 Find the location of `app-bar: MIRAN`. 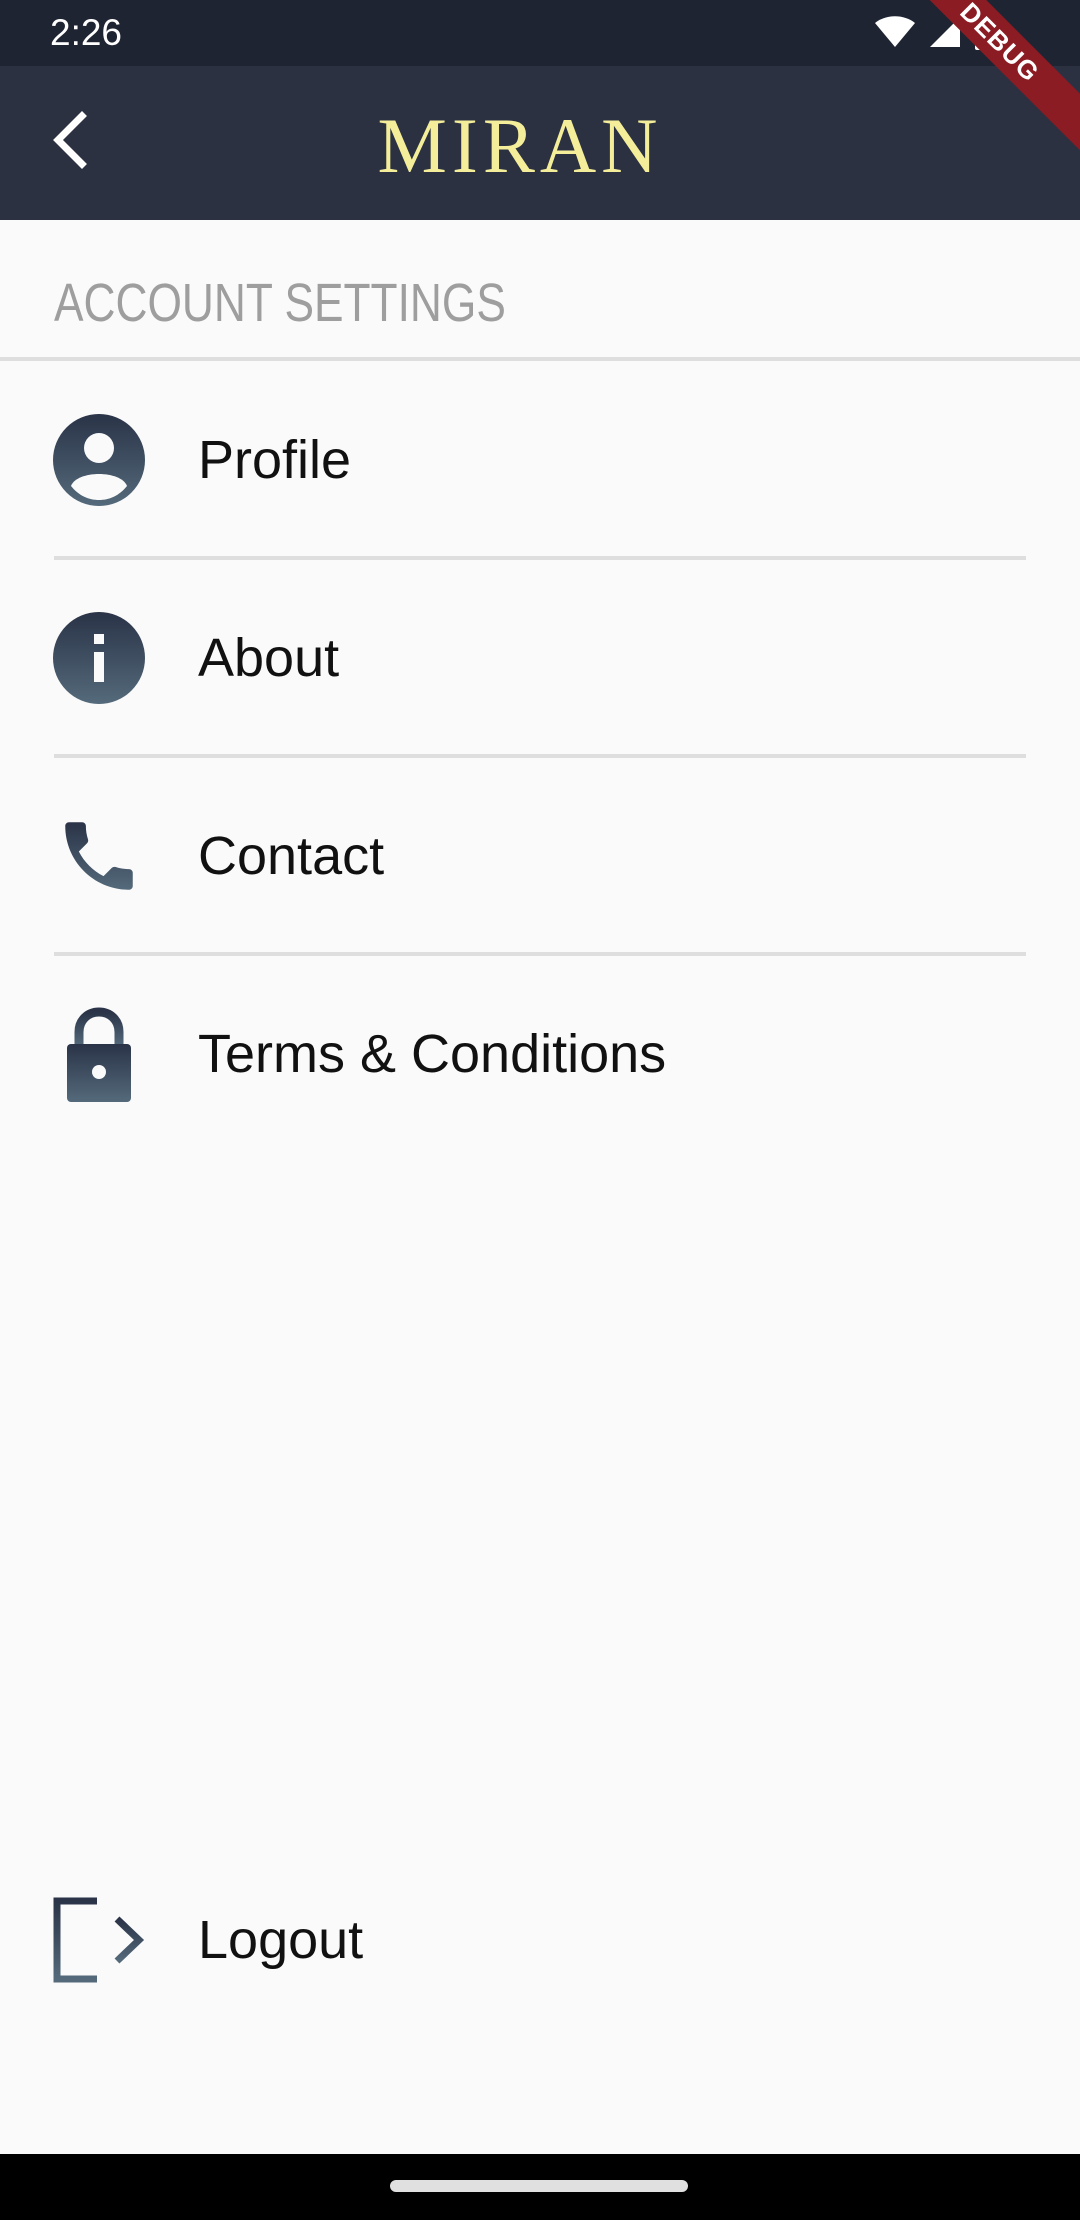

app-bar: MIRAN is located at coordinates (540, 143).